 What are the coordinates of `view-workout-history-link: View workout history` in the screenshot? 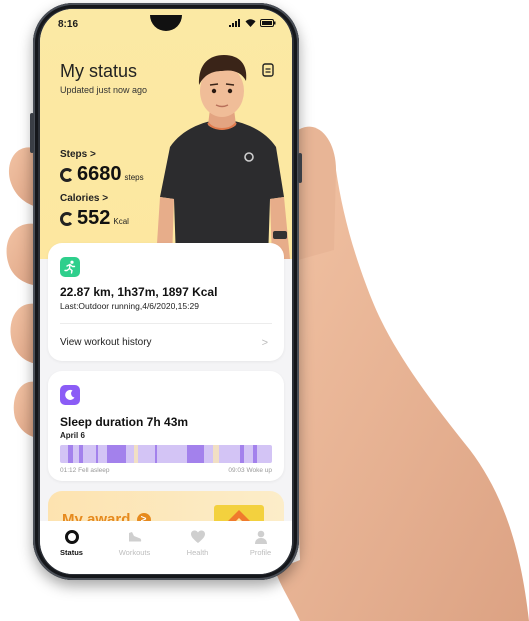 It's located at (106, 342).